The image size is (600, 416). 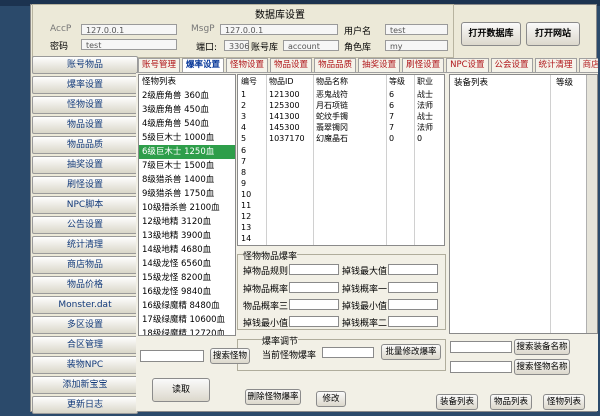 What do you see at coordinates (187, 180) in the screenshot?
I see `list-item: 8级猎杀兽 1400血` at bounding box center [187, 180].